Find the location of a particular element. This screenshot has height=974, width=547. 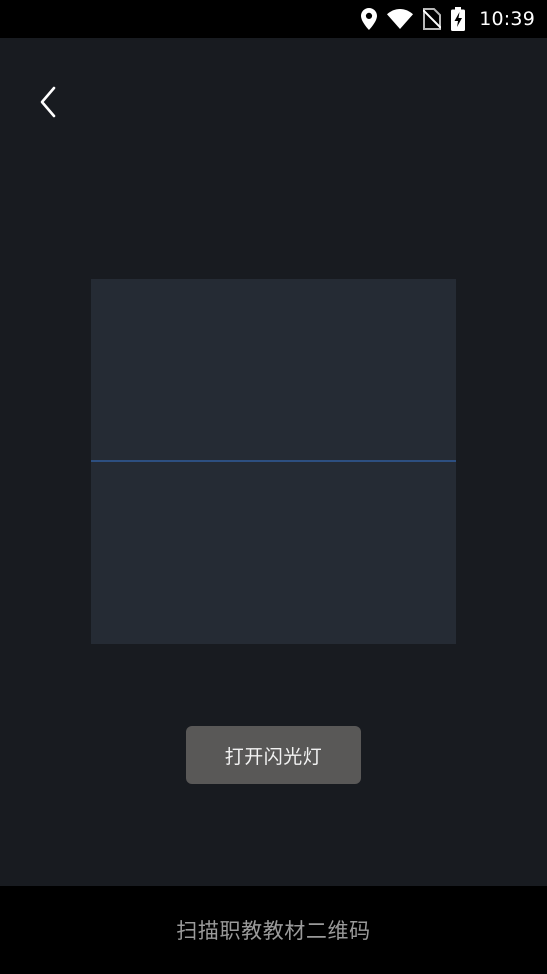

location-icon is located at coordinates (369, 19).